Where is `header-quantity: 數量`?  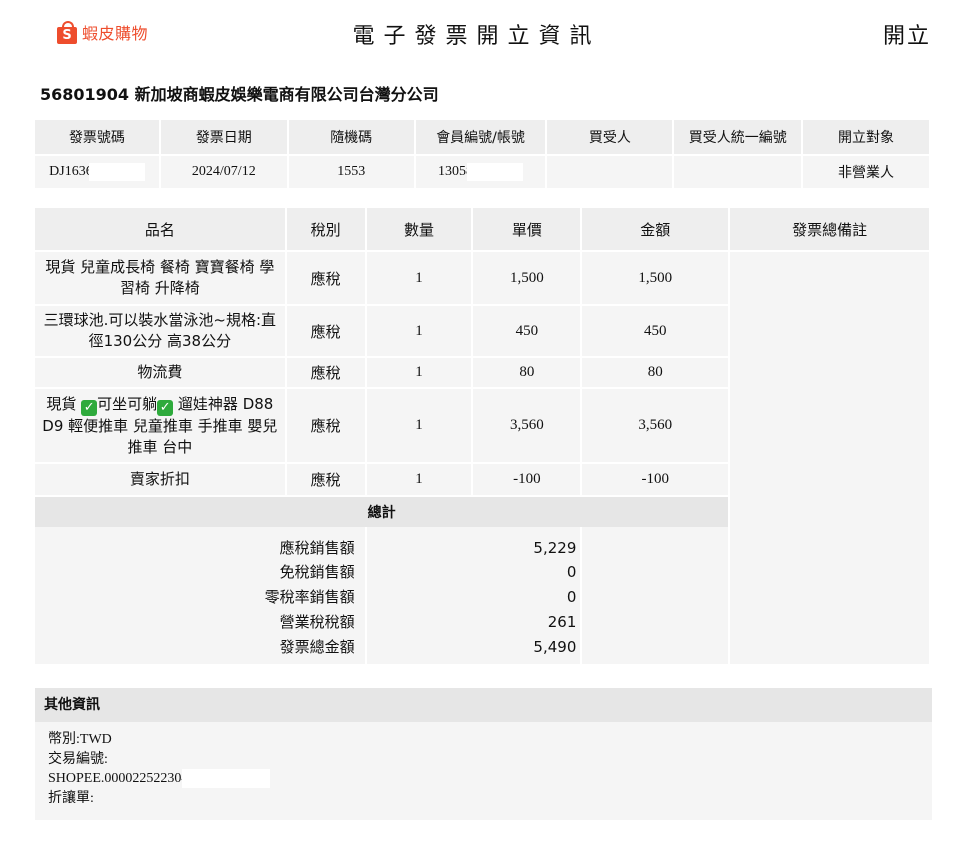 header-quantity: 數量 is located at coordinates (419, 229).